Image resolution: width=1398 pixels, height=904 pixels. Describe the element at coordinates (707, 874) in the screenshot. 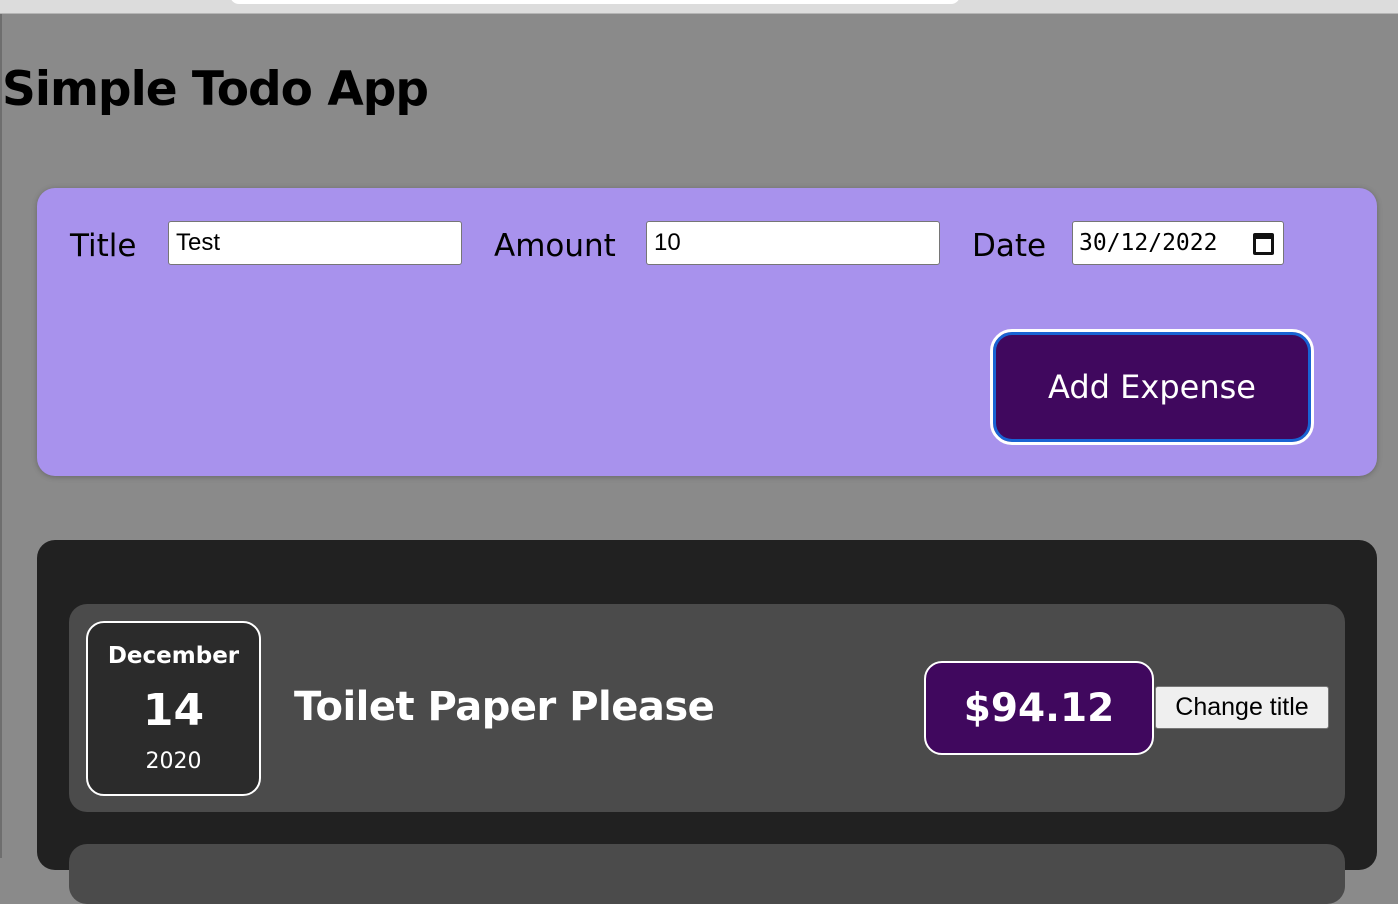

I see `expense-item-partial` at that location.